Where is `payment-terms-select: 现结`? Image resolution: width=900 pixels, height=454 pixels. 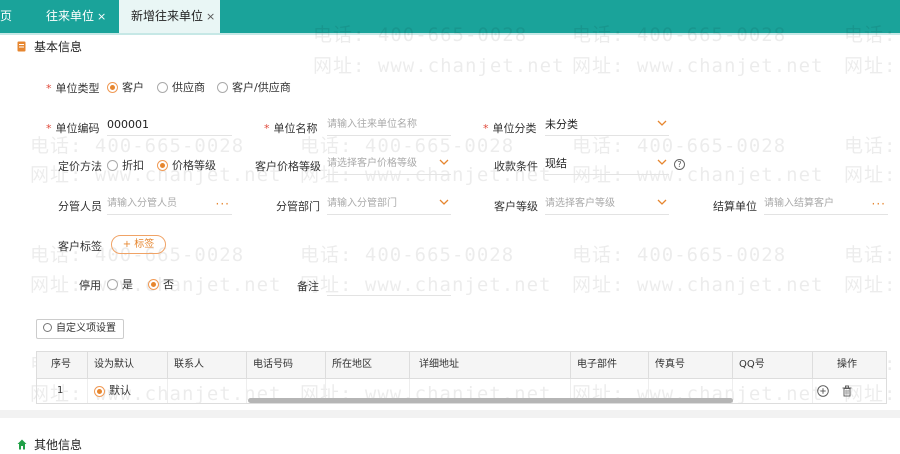 payment-terms-select: 现结 is located at coordinates (607, 165).